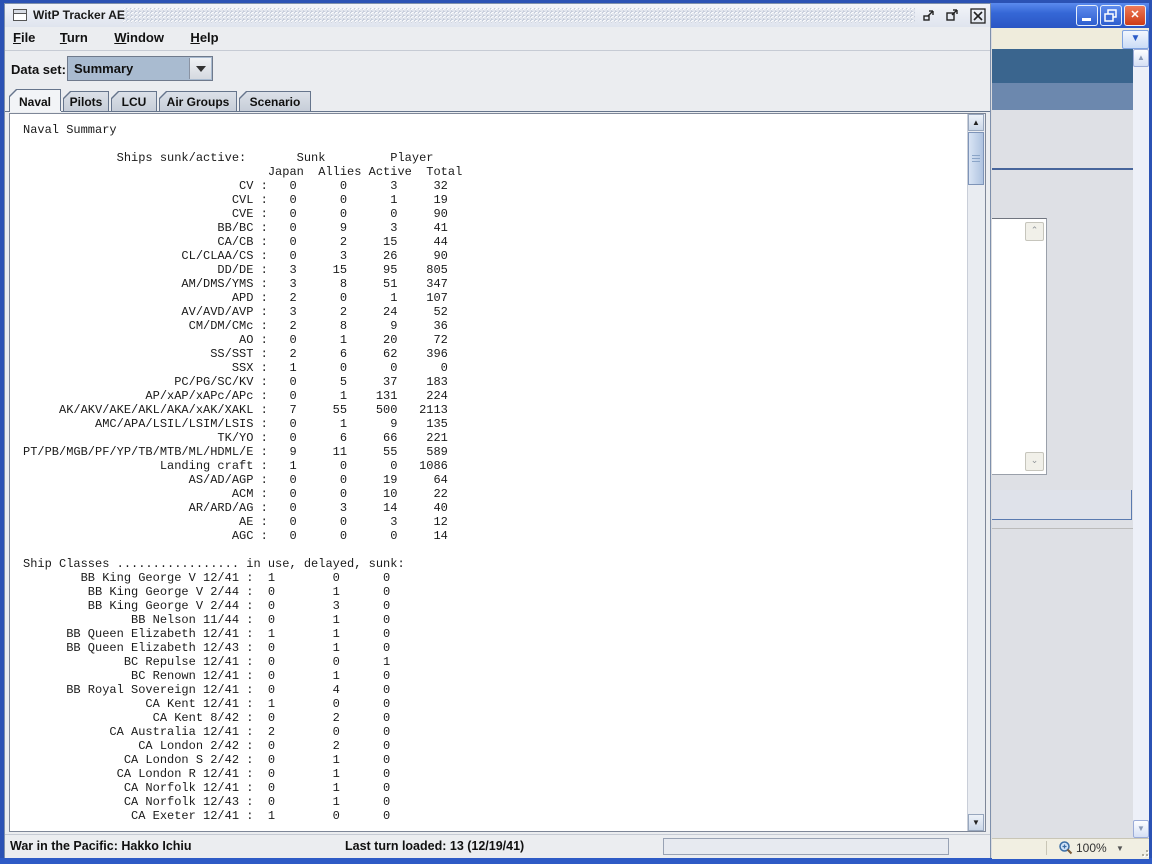 This screenshot has width=1152, height=864. I want to click on chevron-down-icon: ⌄, so click(1034, 460).